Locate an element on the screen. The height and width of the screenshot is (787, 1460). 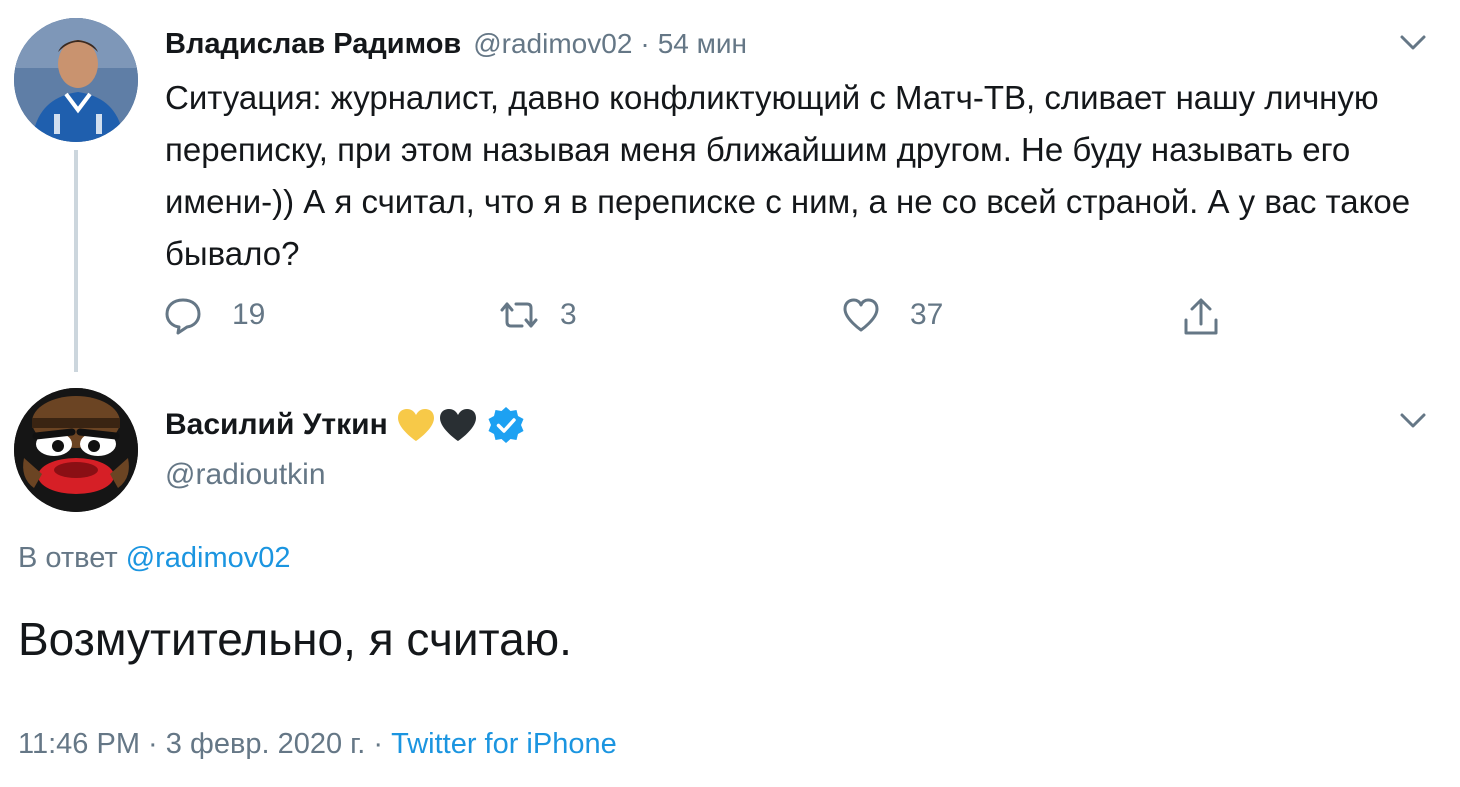
source-link: Twitter for iPhone is located at coordinates (504, 744).